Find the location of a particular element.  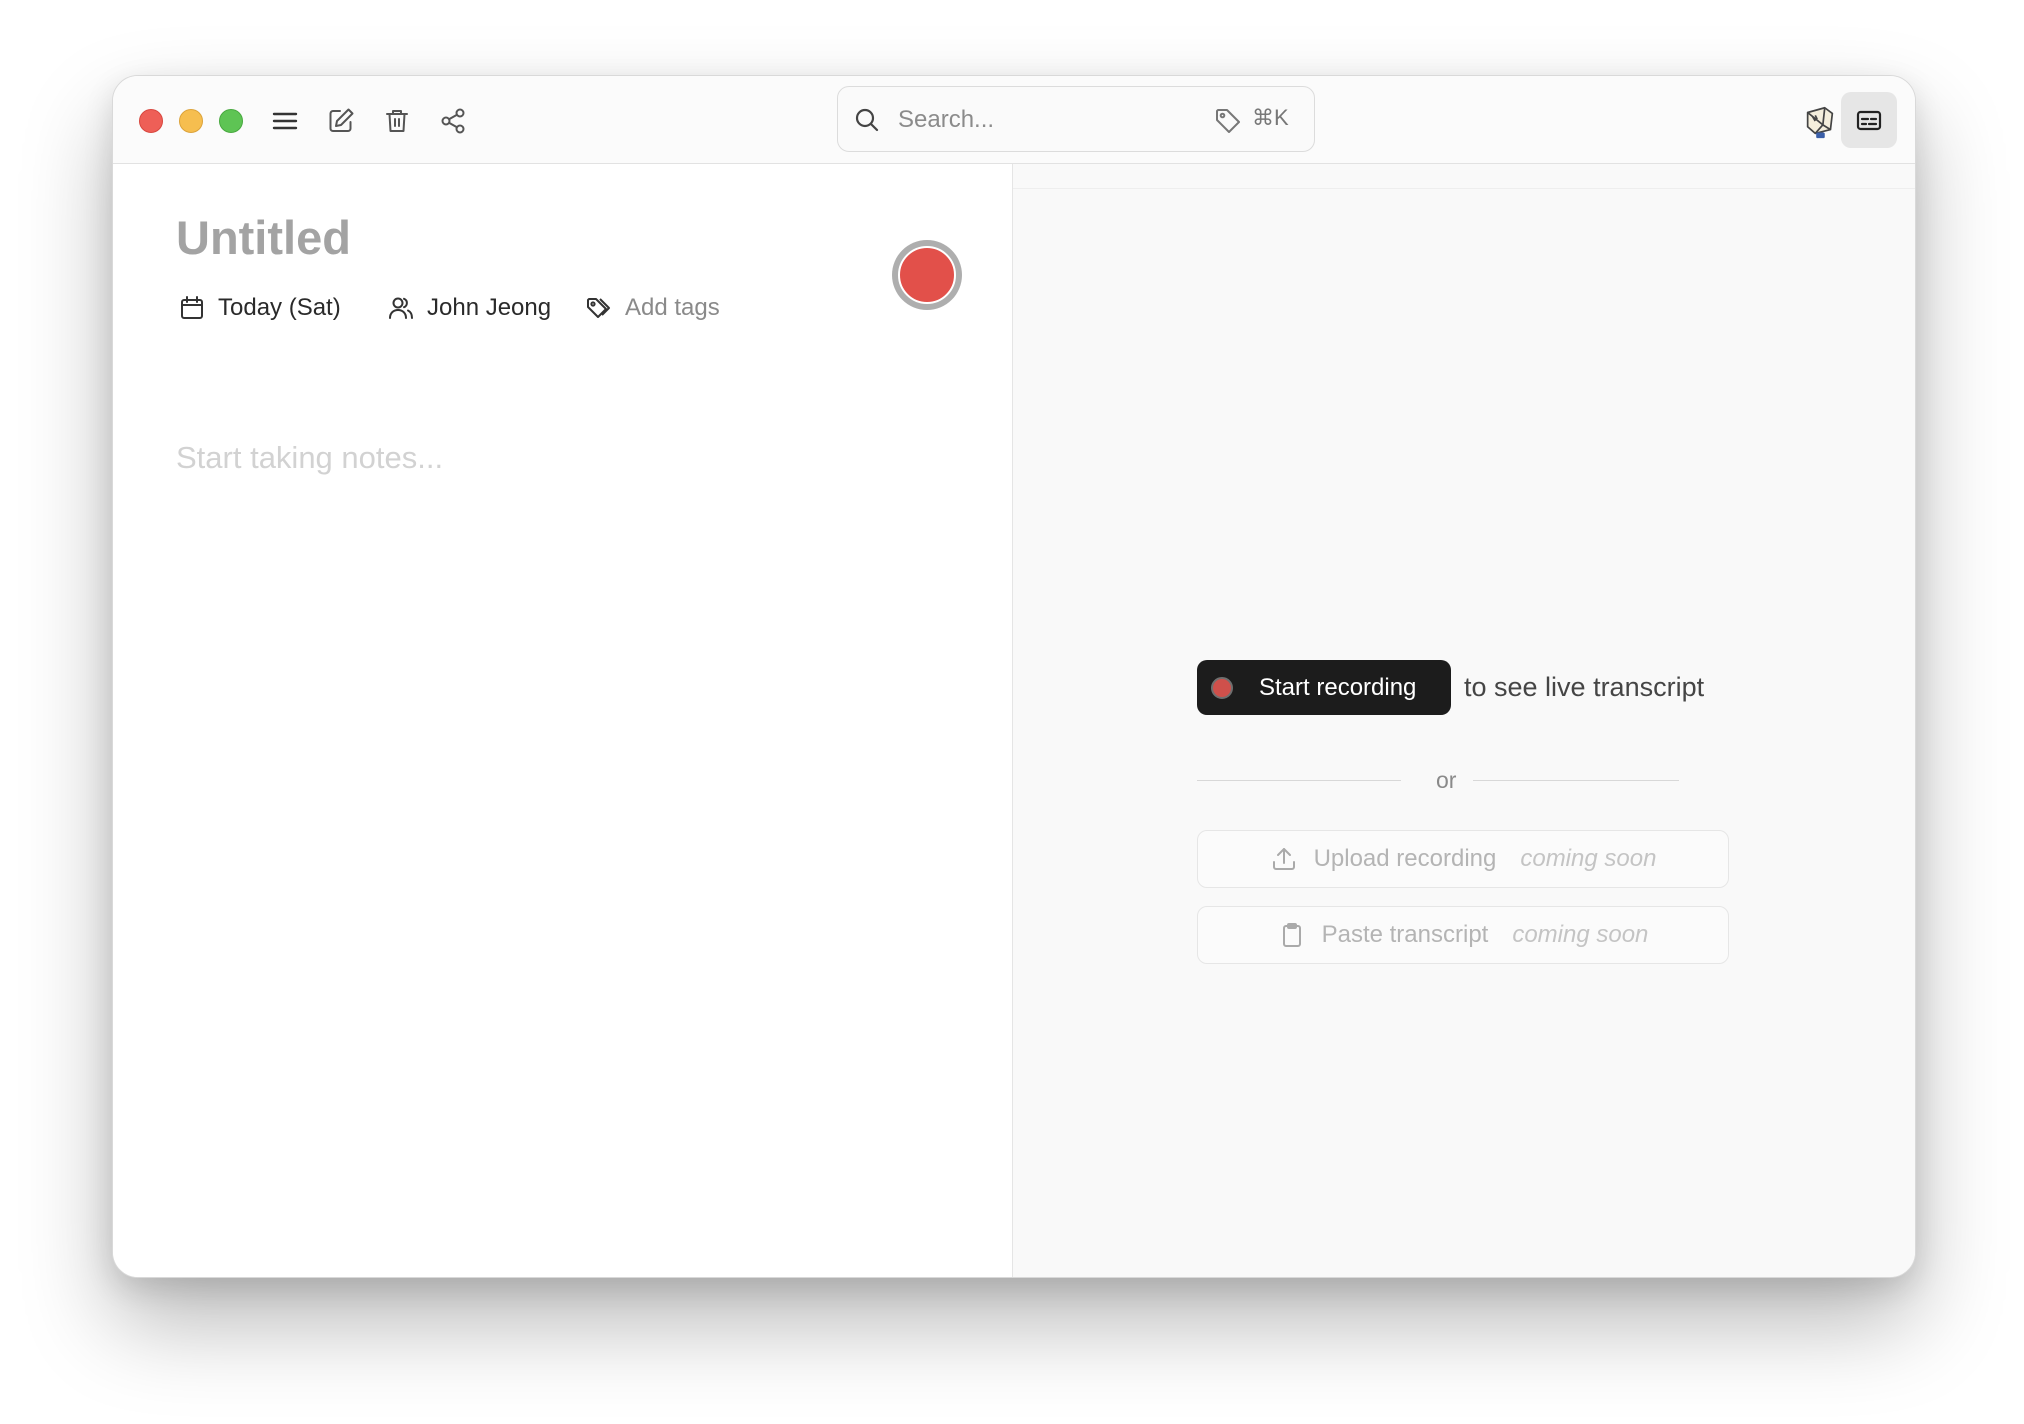

paste-transcript-button: Paste transcript coming soon is located at coordinates (1463, 935).